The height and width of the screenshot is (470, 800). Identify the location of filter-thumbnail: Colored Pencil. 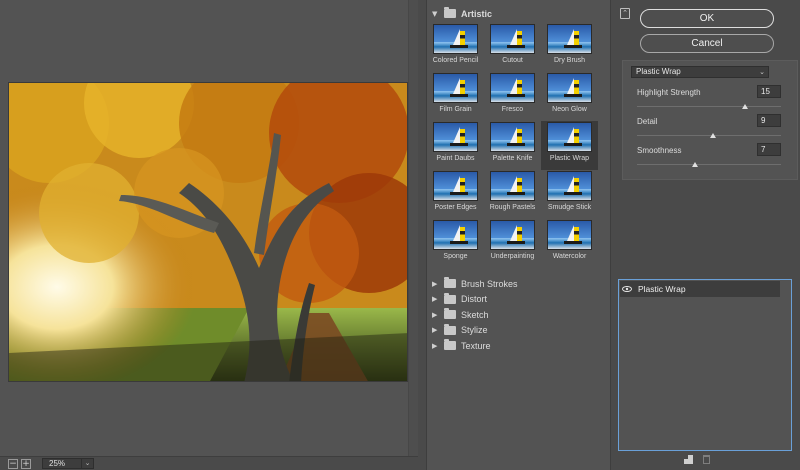
(455, 47).